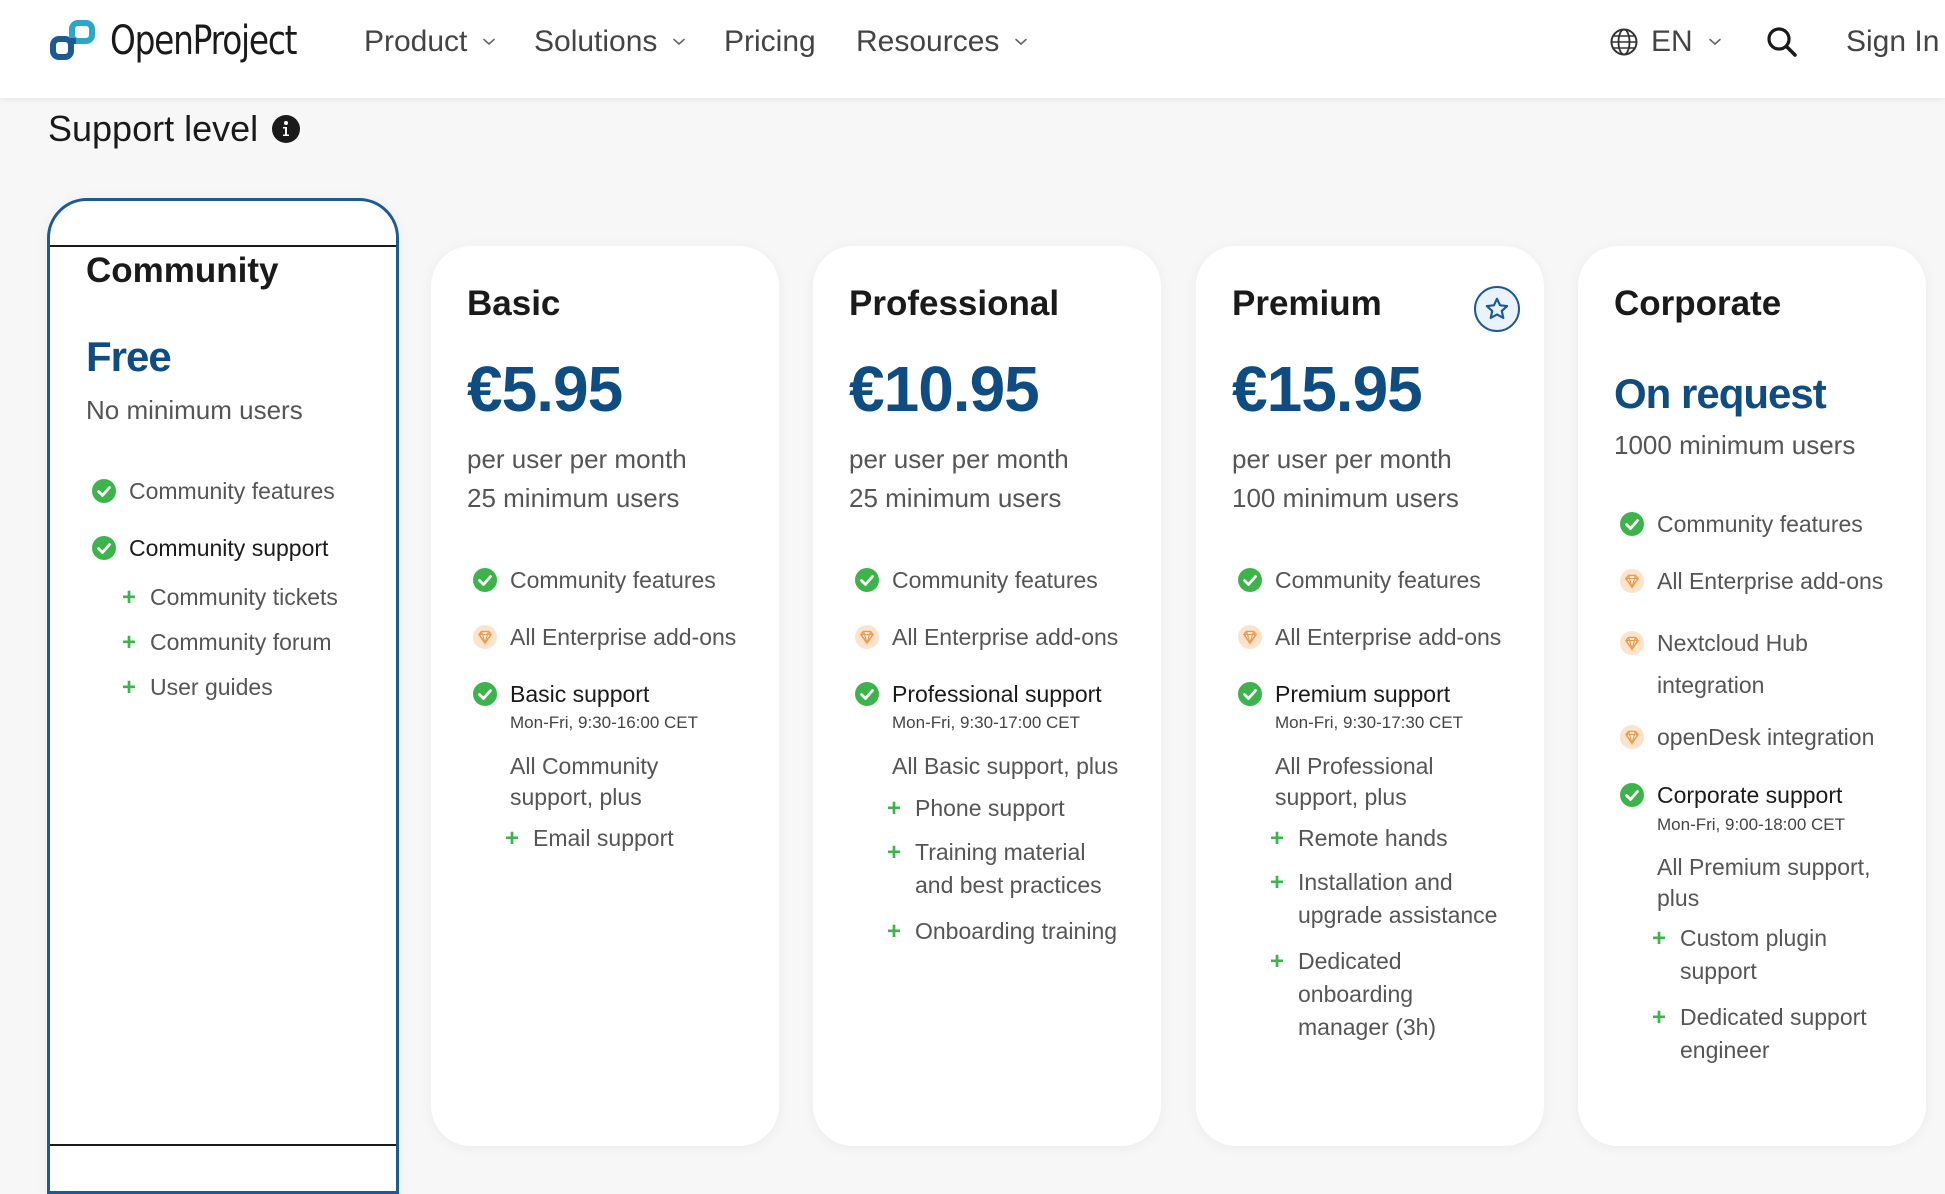  I want to click on section-title: Support level, so click(174, 129).